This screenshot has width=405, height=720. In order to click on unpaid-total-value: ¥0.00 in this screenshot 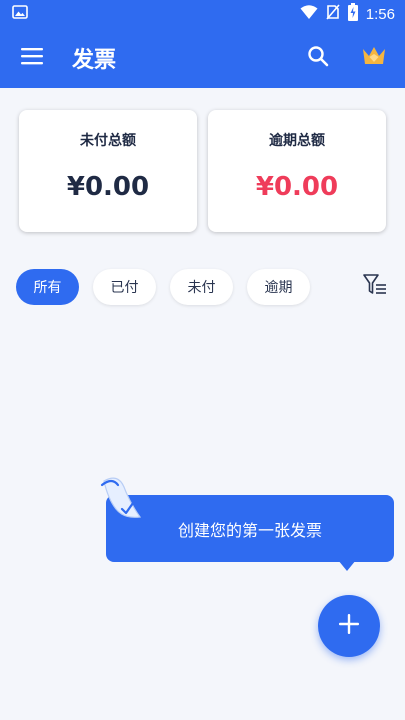, I will do `click(108, 187)`.